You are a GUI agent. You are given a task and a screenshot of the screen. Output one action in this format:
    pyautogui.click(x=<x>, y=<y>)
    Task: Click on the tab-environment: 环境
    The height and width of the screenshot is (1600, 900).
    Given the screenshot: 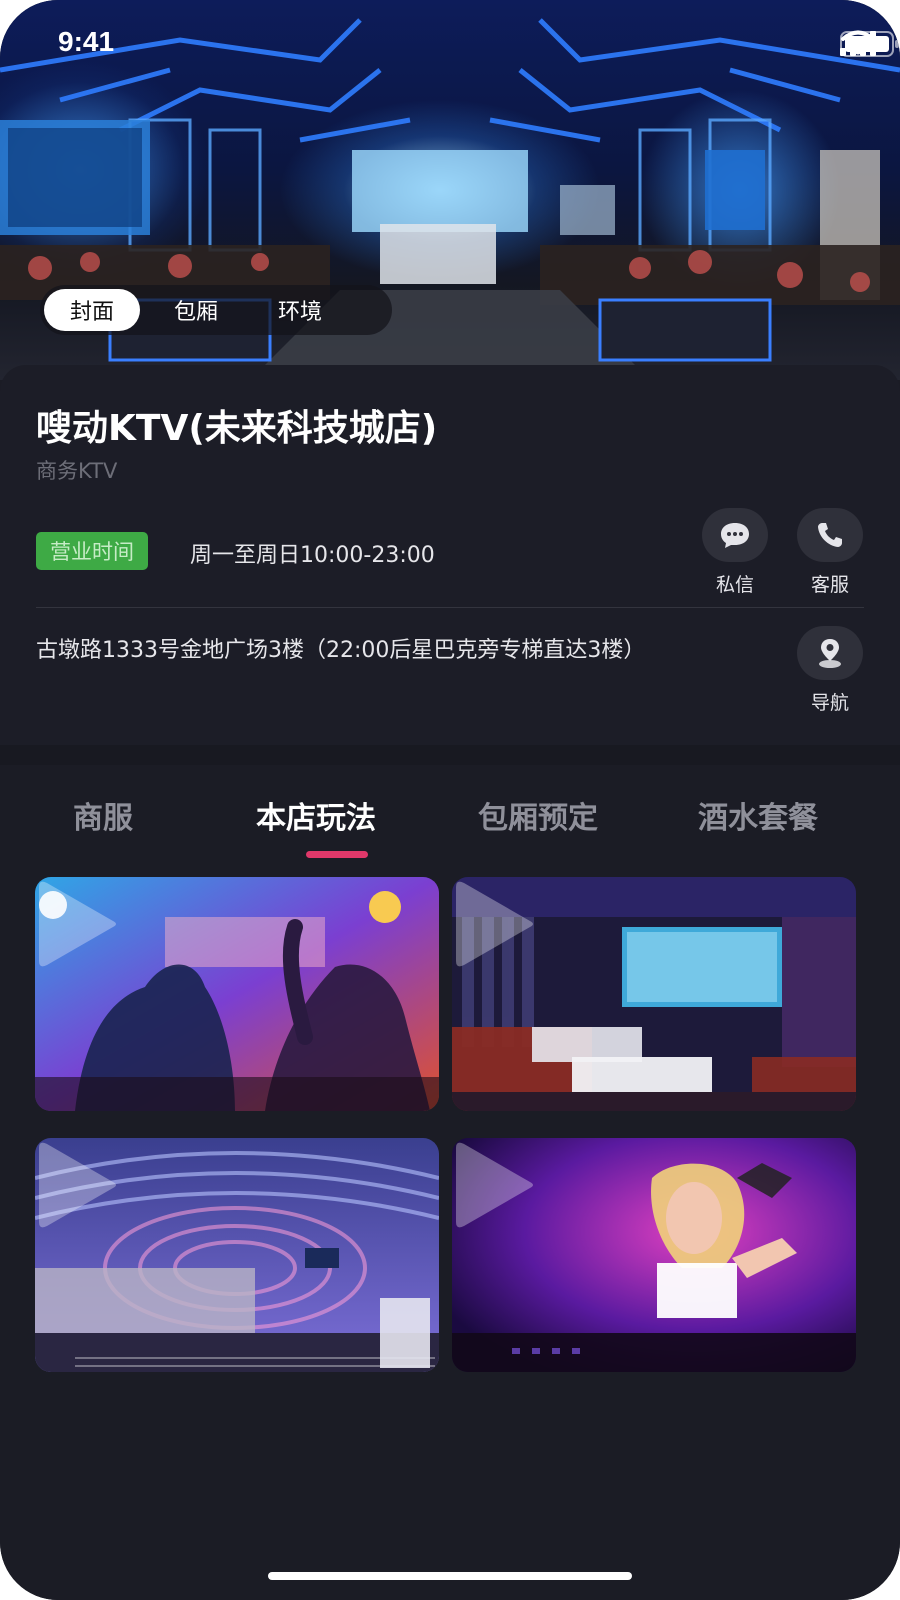 What is the action you would take?
    pyautogui.click(x=300, y=310)
    